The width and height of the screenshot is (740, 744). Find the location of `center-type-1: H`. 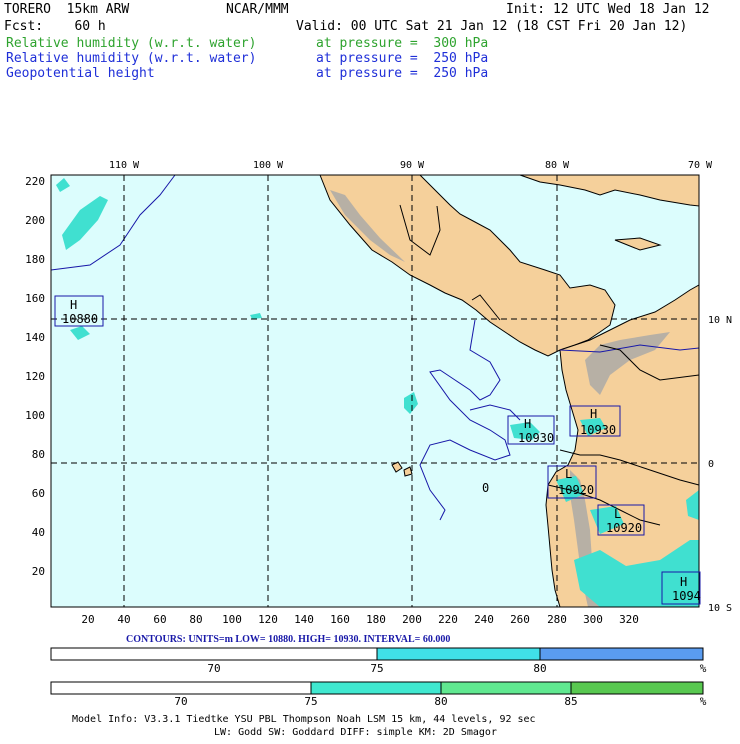

center-type-1: H is located at coordinates (73, 305).